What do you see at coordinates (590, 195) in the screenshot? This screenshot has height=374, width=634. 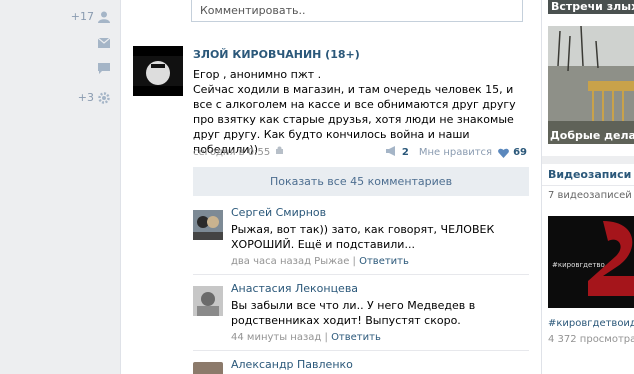 I see `videos-count: 7 видеозаписей` at bounding box center [590, 195].